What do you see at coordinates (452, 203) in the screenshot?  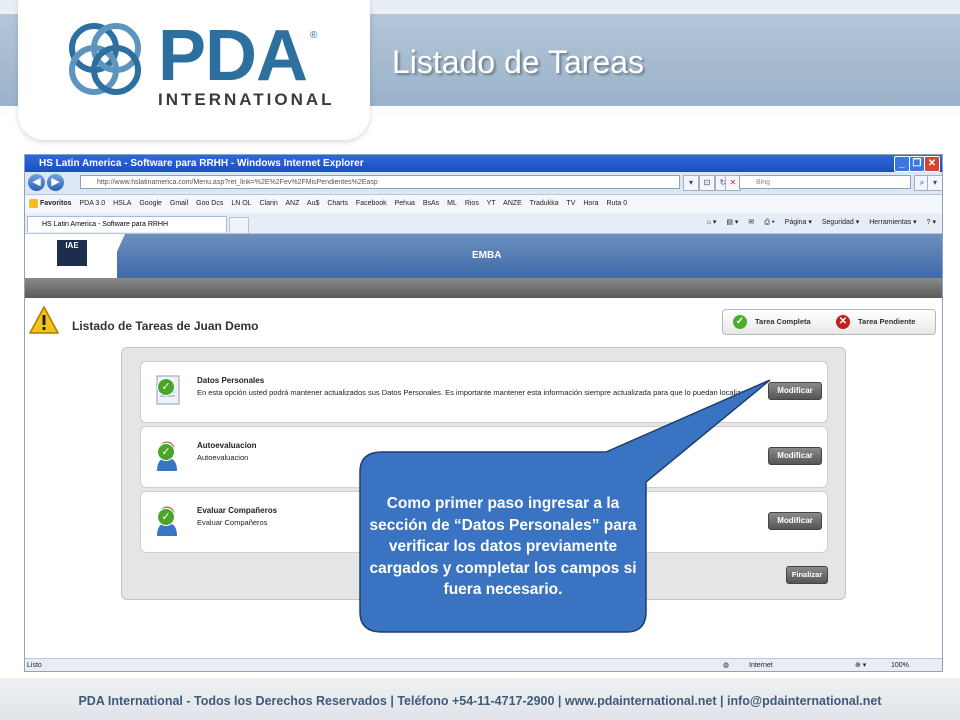 I see `fav-link: ML` at bounding box center [452, 203].